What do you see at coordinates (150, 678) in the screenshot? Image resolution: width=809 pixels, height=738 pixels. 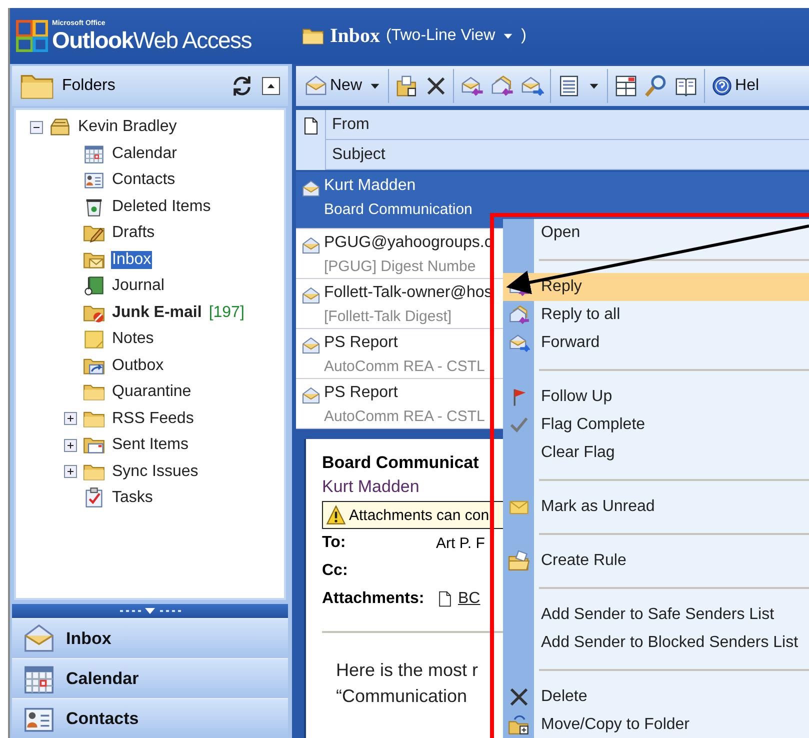 I see `nav-button: Calendar` at bounding box center [150, 678].